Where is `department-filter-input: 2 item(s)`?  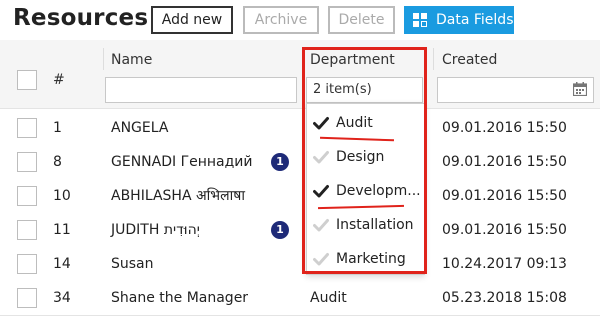 department-filter-input: 2 item(s) is located at coordinates (364, 90).